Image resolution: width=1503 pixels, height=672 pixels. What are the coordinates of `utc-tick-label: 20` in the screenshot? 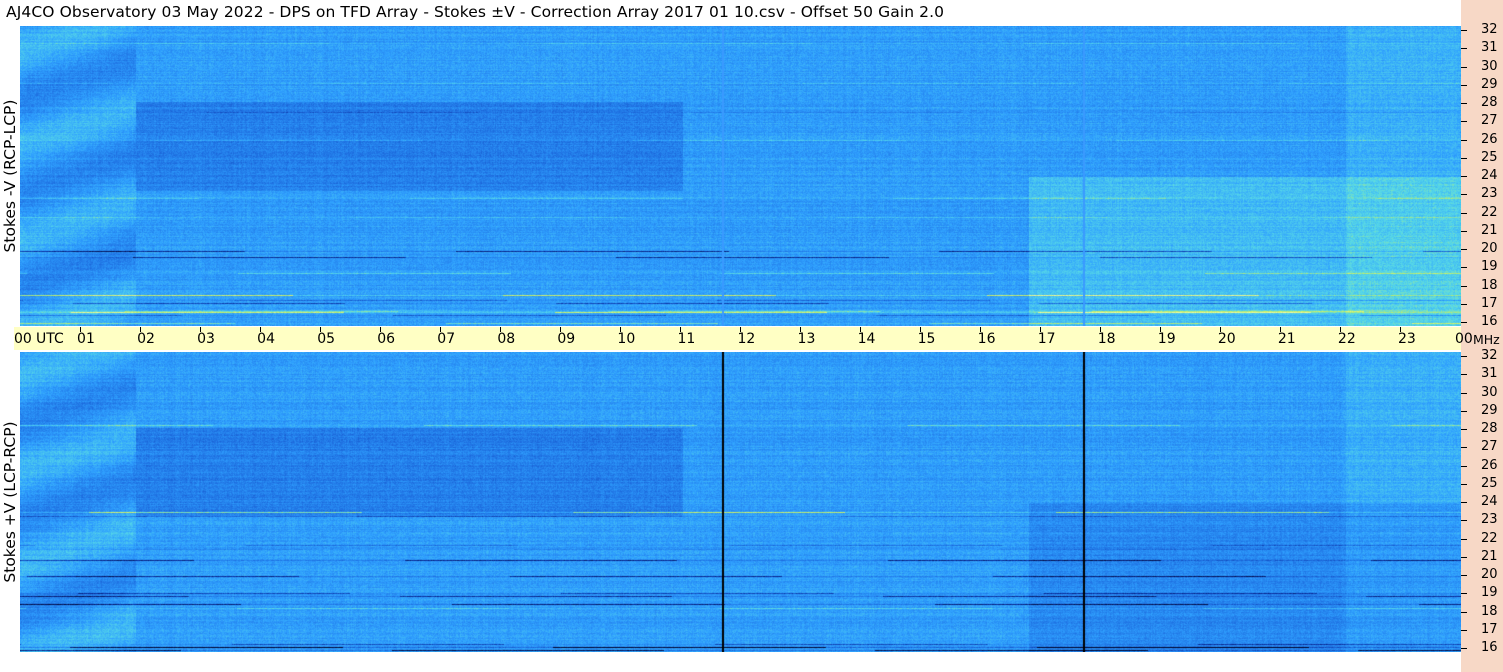 It's located at (1226, 339).